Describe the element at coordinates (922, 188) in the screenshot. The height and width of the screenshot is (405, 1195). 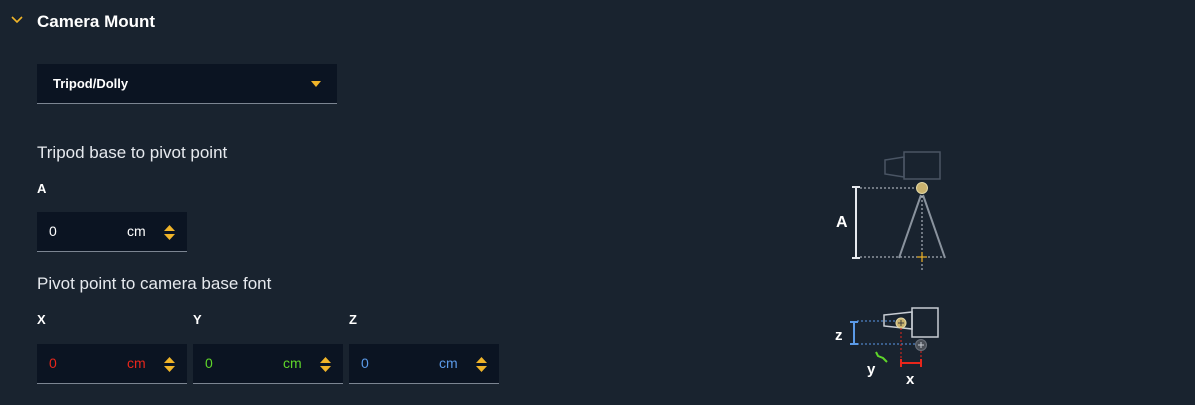
I see `pivot-point-icon` at that location.